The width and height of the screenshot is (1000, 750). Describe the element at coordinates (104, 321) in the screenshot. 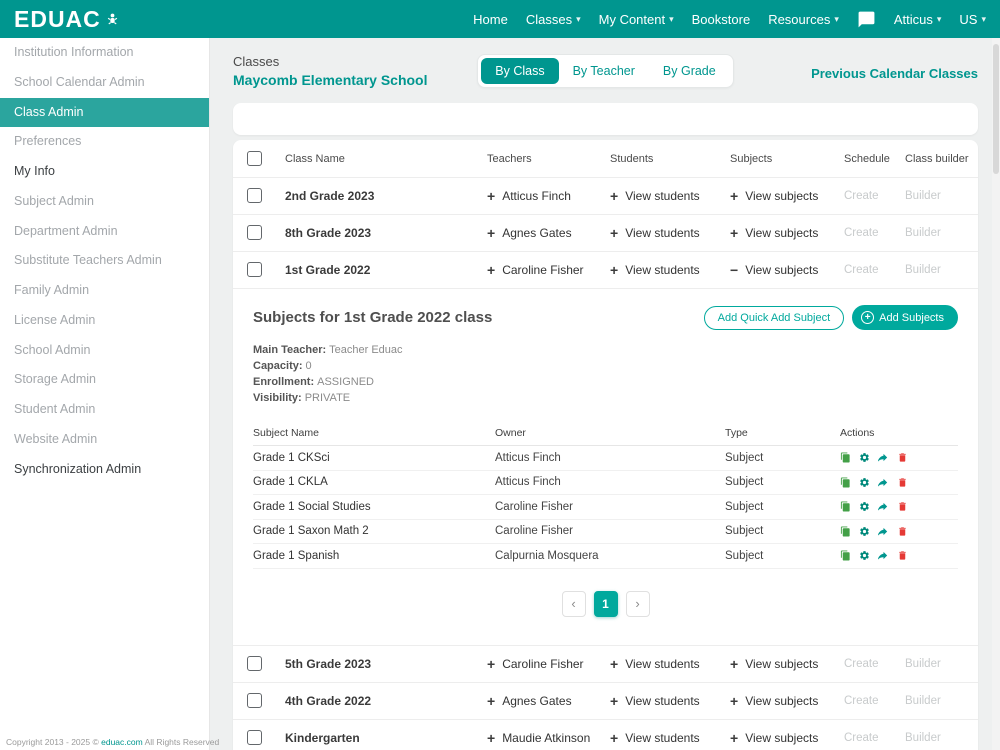

I see `sidebar-item-license-admin: License Admin` at that location.